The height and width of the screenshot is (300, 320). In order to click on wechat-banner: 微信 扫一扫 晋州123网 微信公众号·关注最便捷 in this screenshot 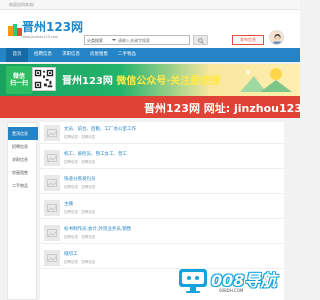, I will do `click(150, 80)`.